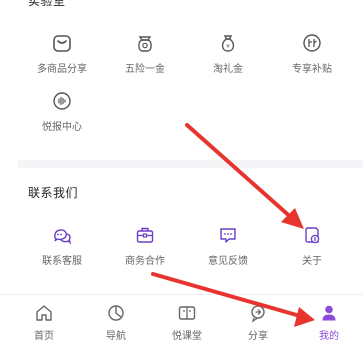  I want to click on classroom-icon, so click(187, 313).